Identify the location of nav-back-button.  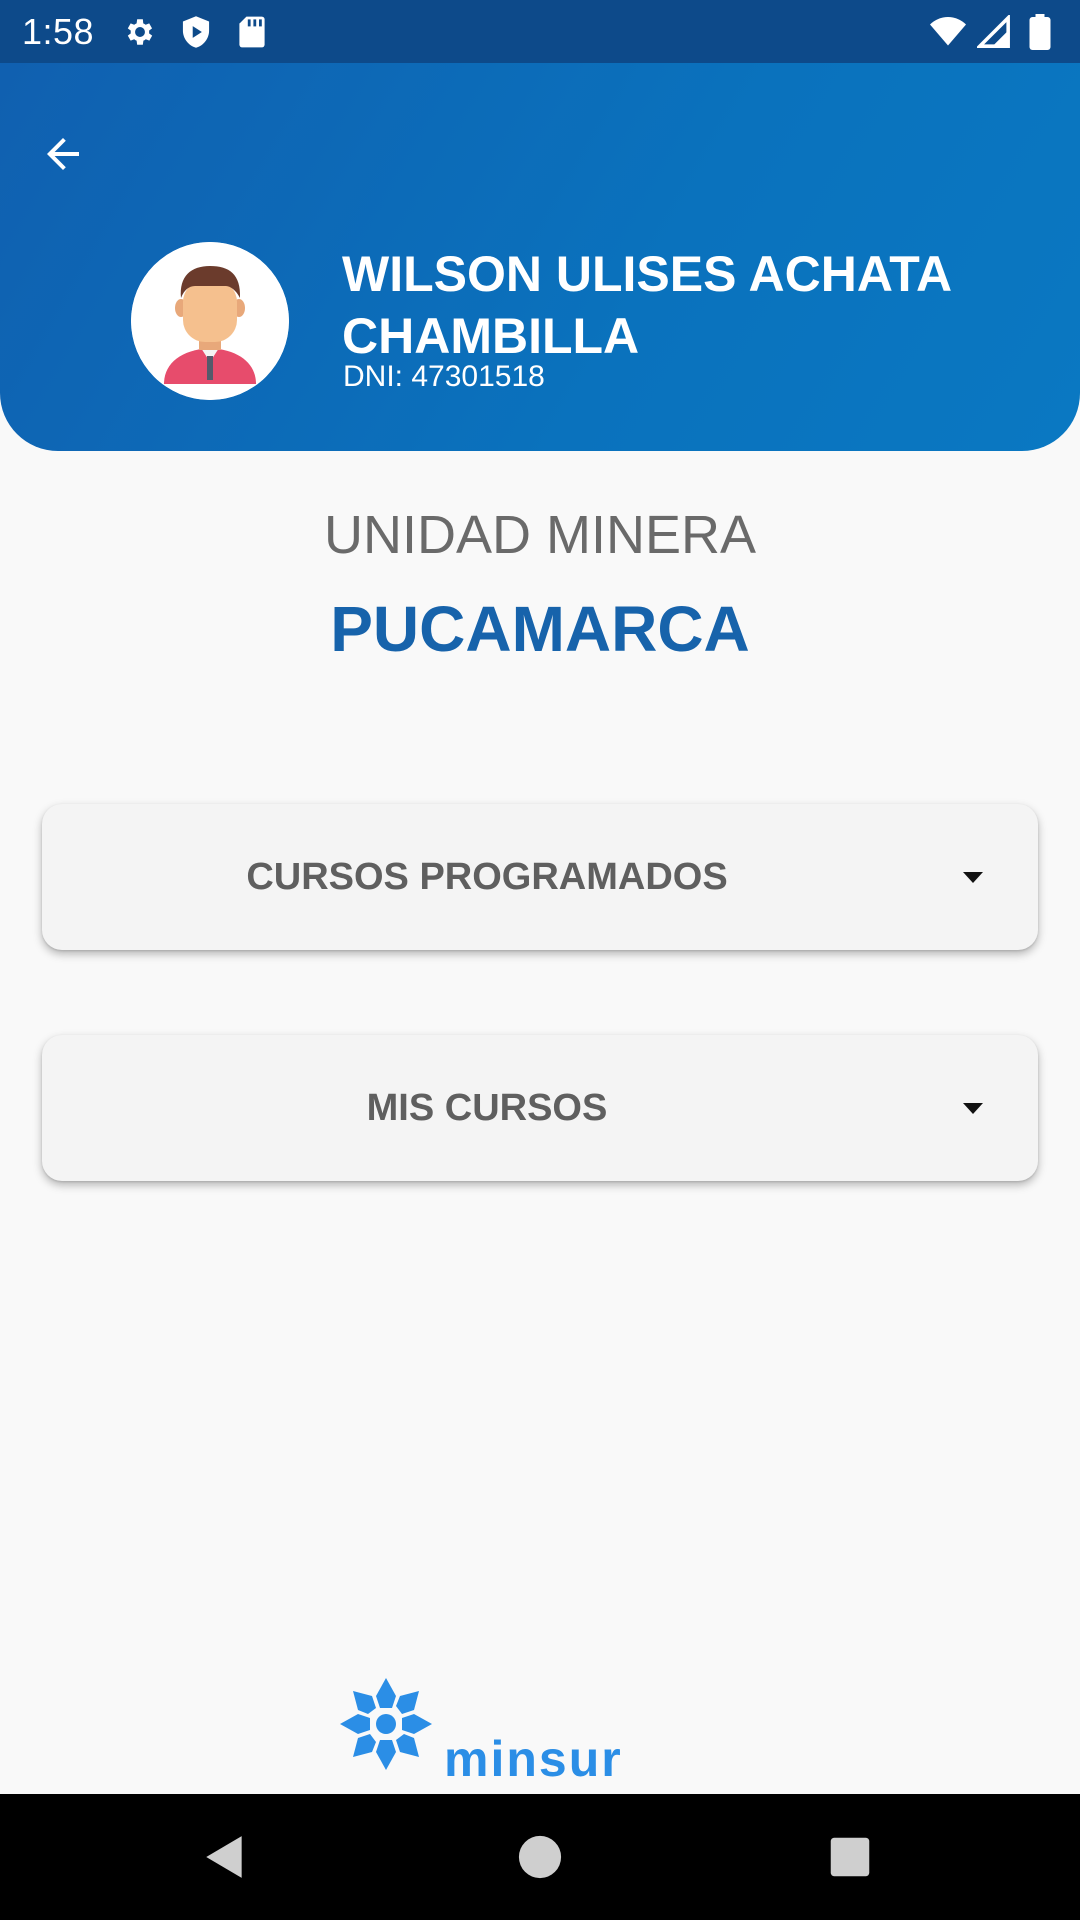
(225, 1857).